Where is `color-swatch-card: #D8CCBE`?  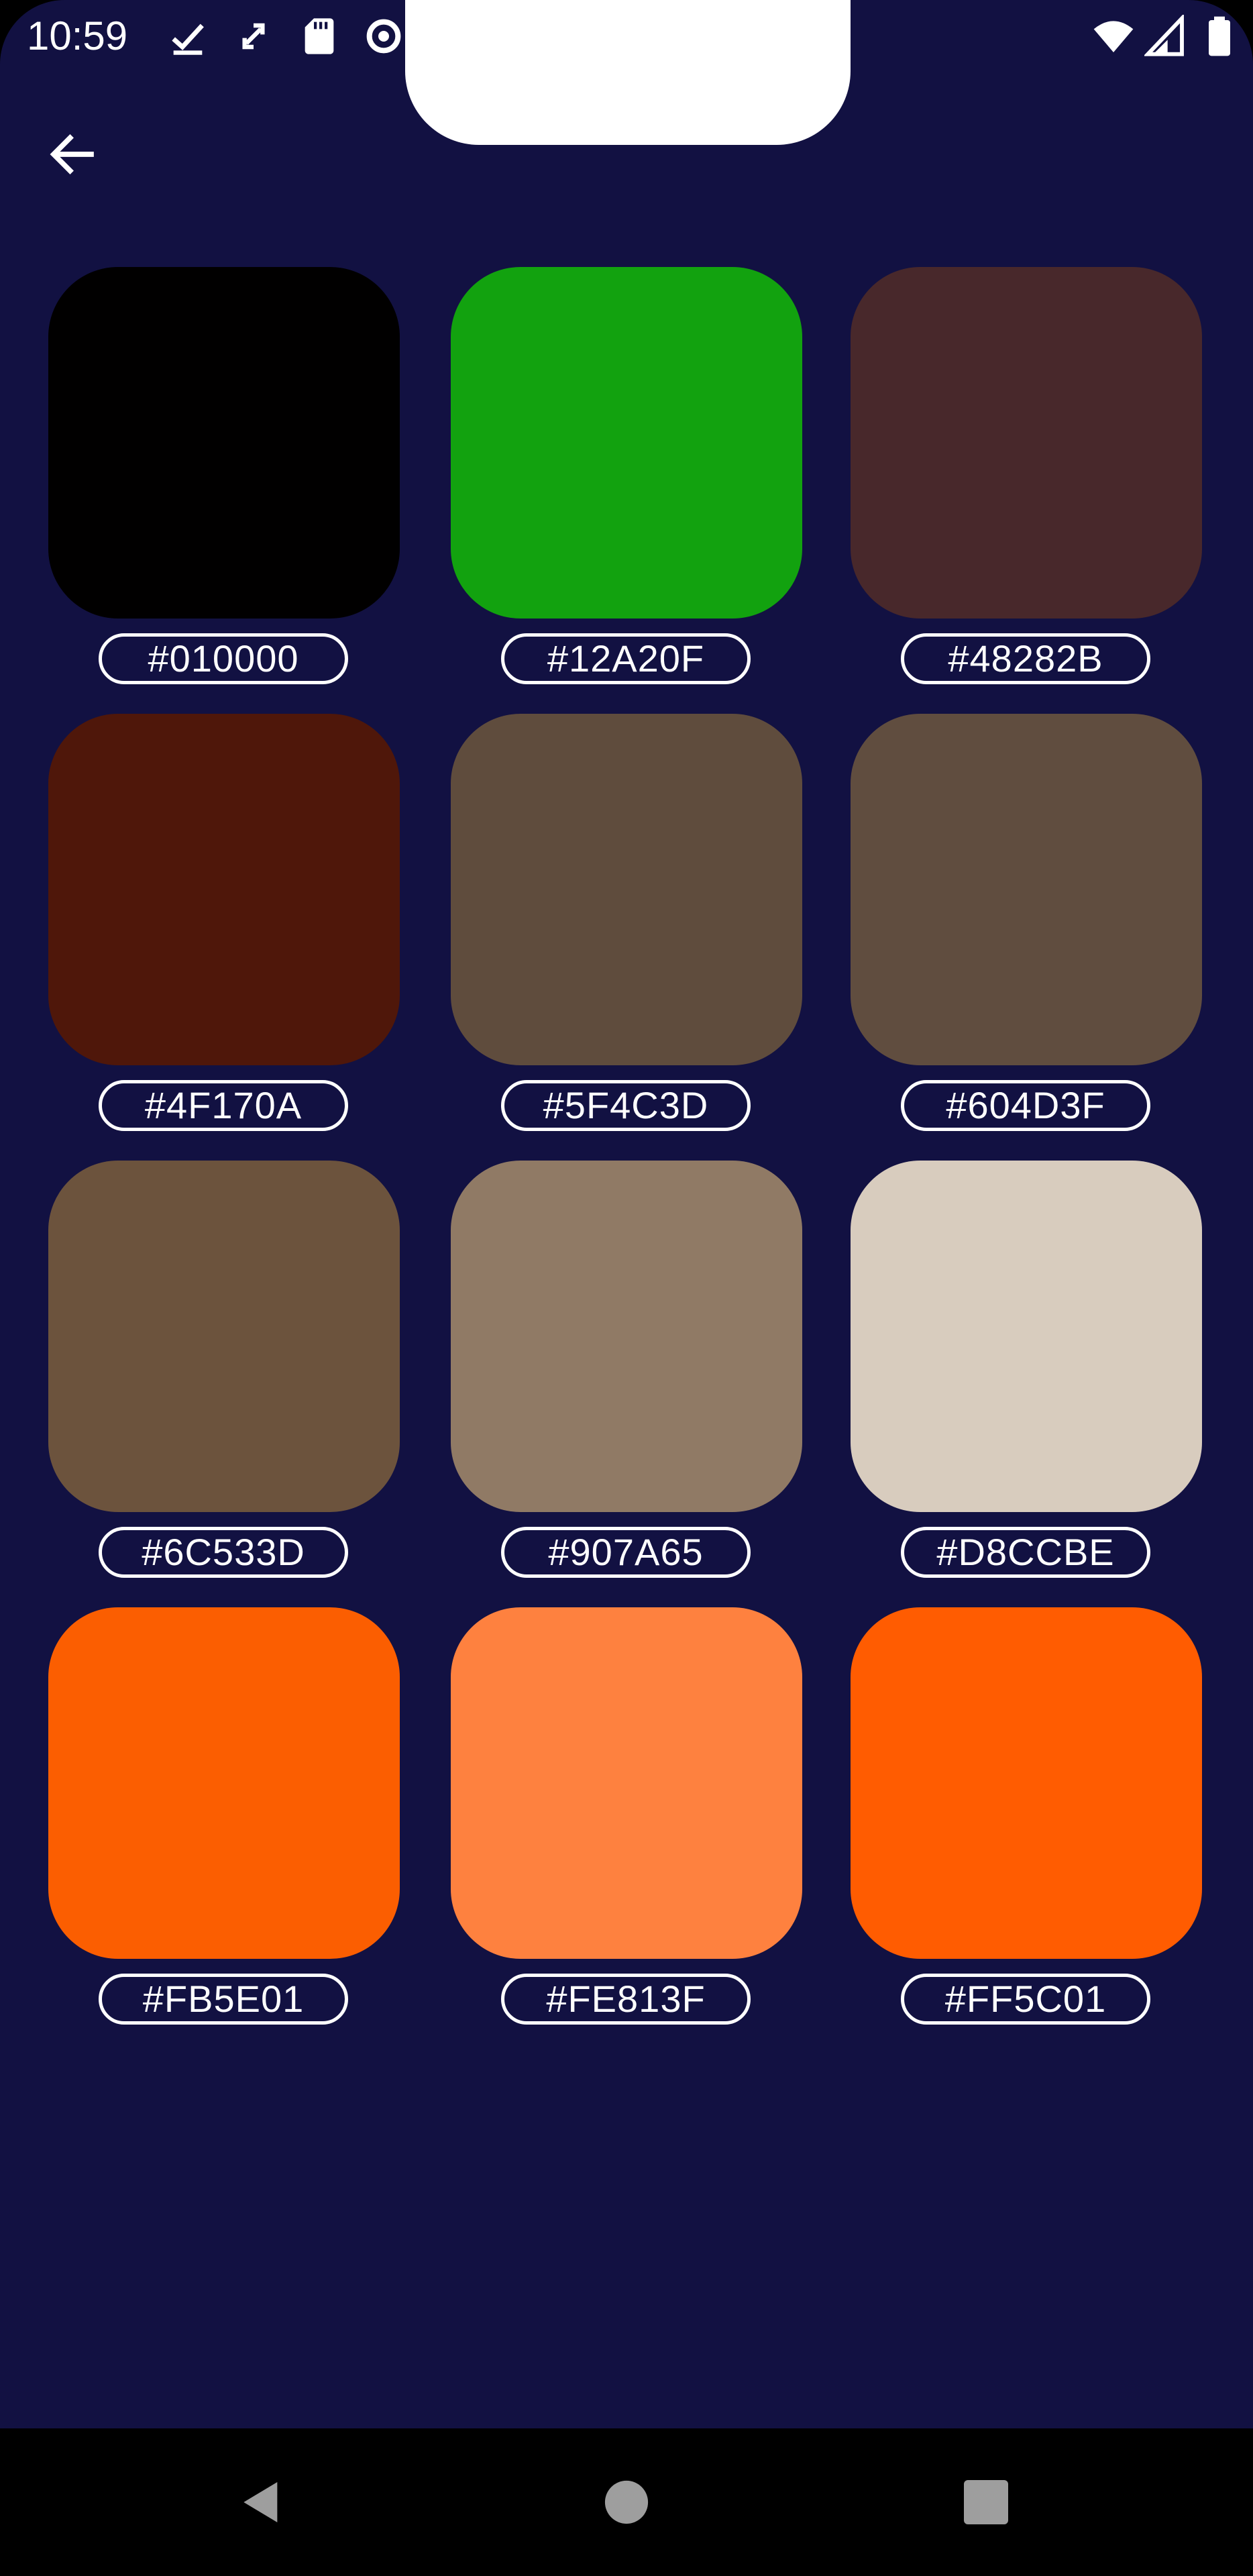 color-swatch-card: #D8CCBE is located at coordinates (1026, 1373).